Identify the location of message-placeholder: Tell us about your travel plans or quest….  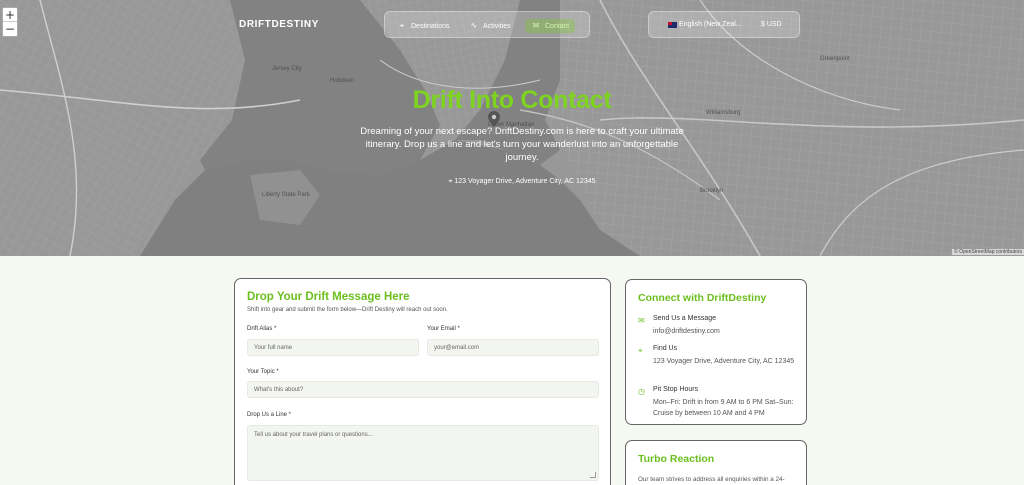
(313, 435).